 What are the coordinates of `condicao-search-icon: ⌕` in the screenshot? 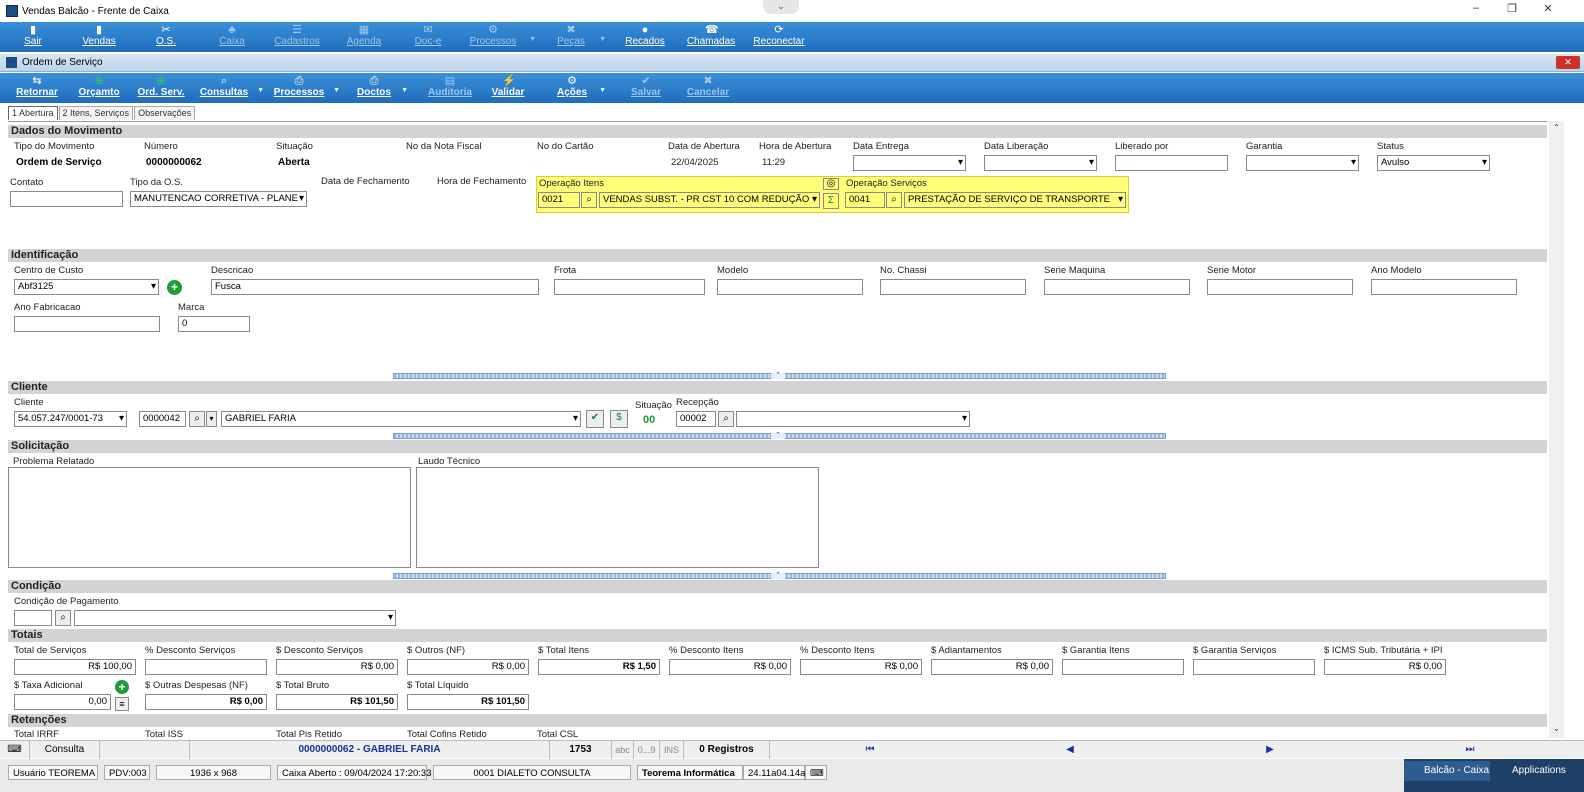 It's located at (63, 618).